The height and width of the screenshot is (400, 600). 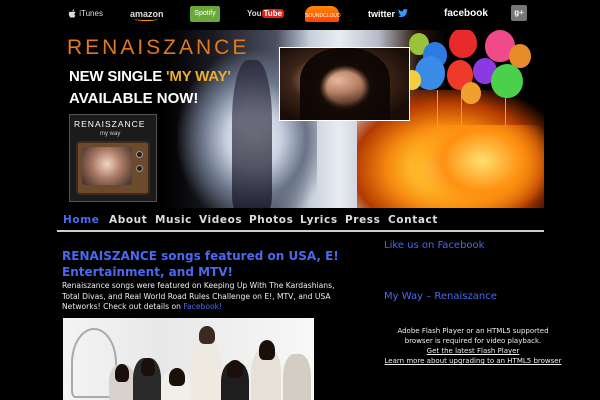 I want to click on post-facebook-link: Facebook!, so click(x=202, y=306).